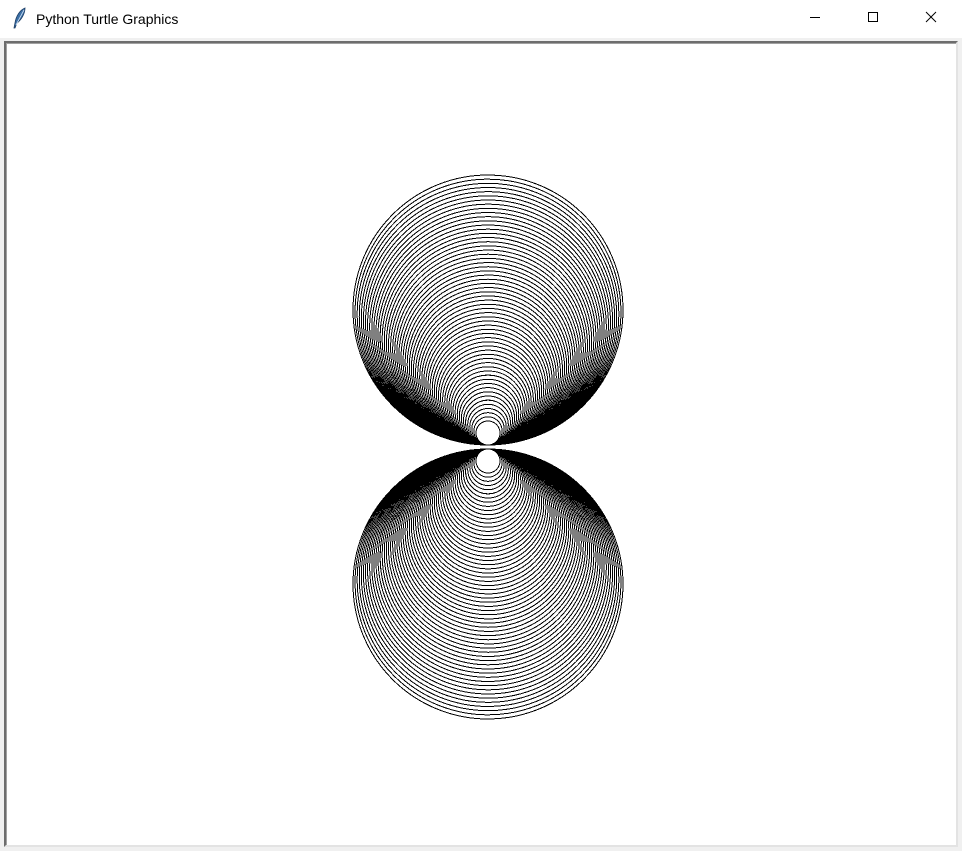  I want to click on maximize-icon, so click(873, 19).